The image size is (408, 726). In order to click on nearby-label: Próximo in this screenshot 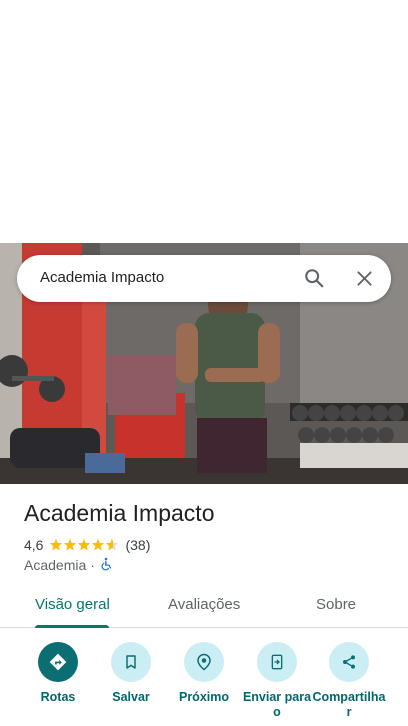, I will do `click(203, 697)`.